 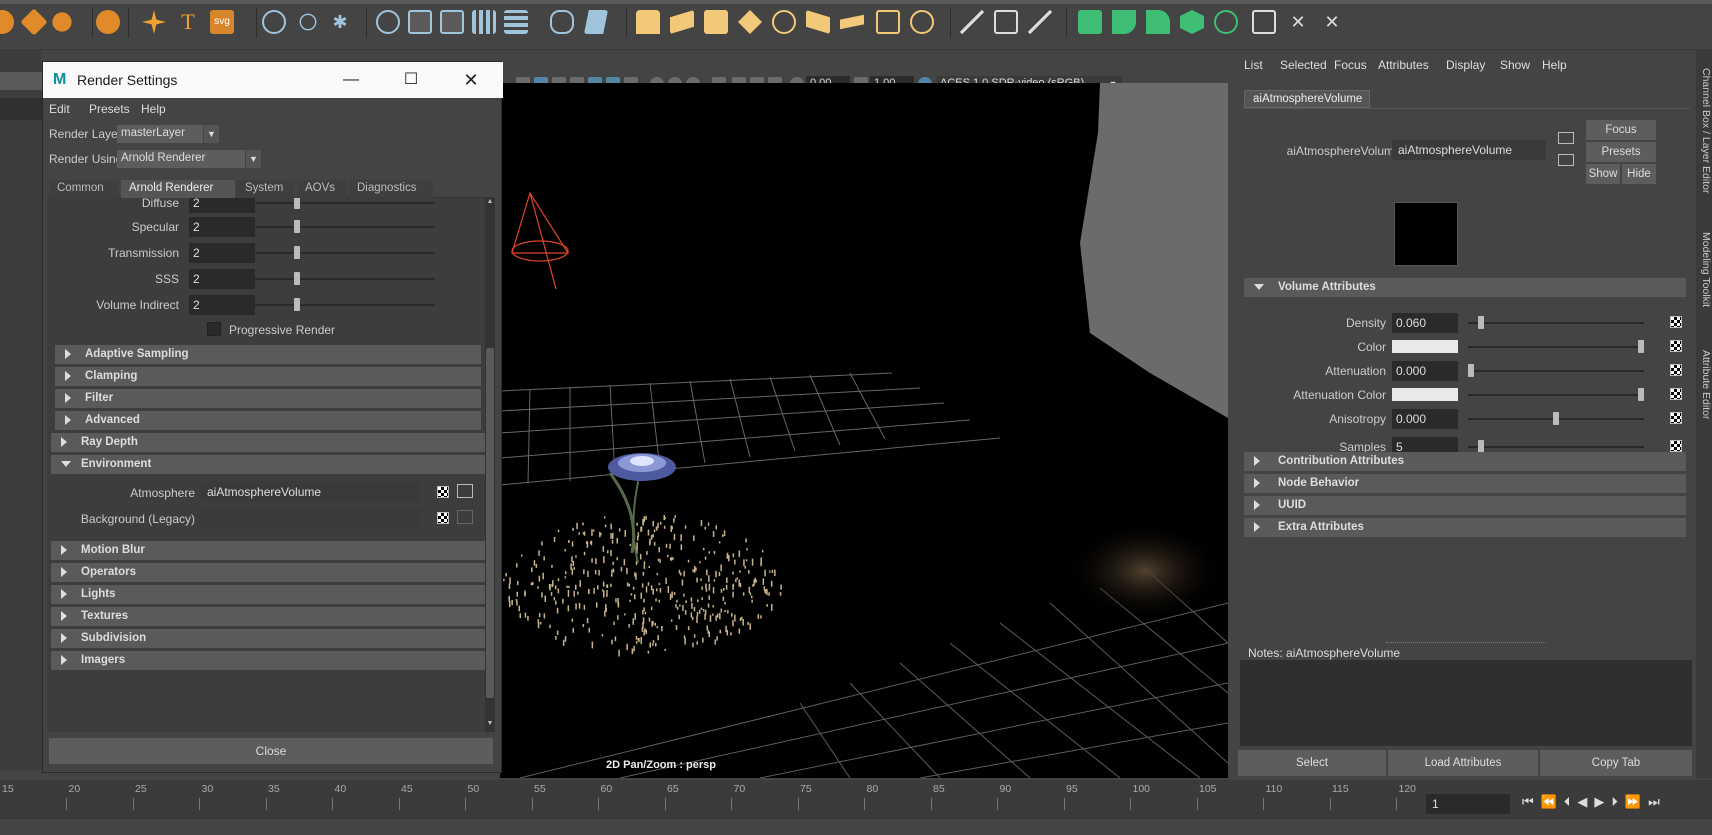 What do you see at coordinates (1552, 801) in the screenshot?
I see `step-back-key-icon: ⏪` at bounding box center [1552, 801].